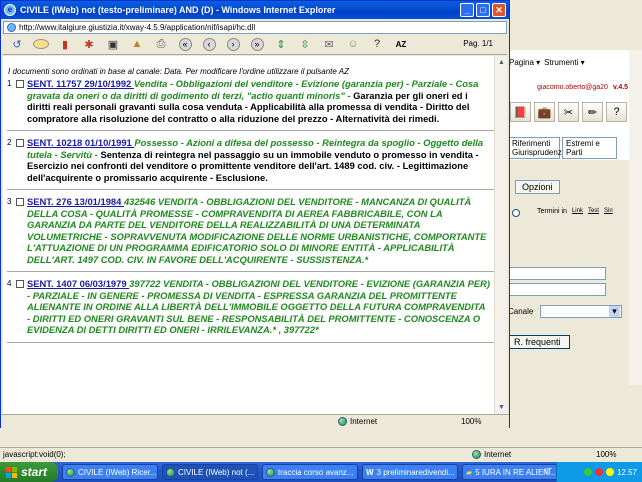 The height and width of the screenshot is (482, 642). Describe the element at coordinates (598, 472) in the screenshot. I see `security-icon` at that location.